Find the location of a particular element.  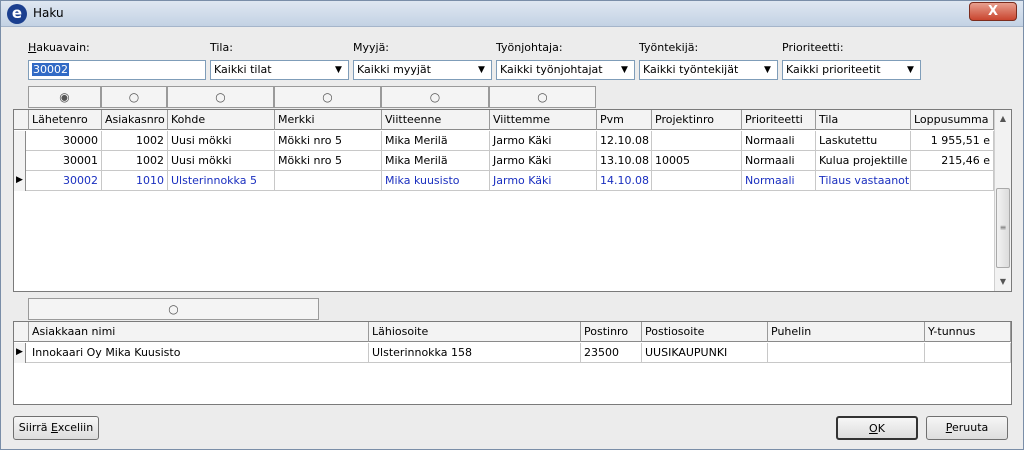

cell-asiakkaan-nimi: Innokaari Oy Mika Kuusisto is located at coordinates (199, 353).